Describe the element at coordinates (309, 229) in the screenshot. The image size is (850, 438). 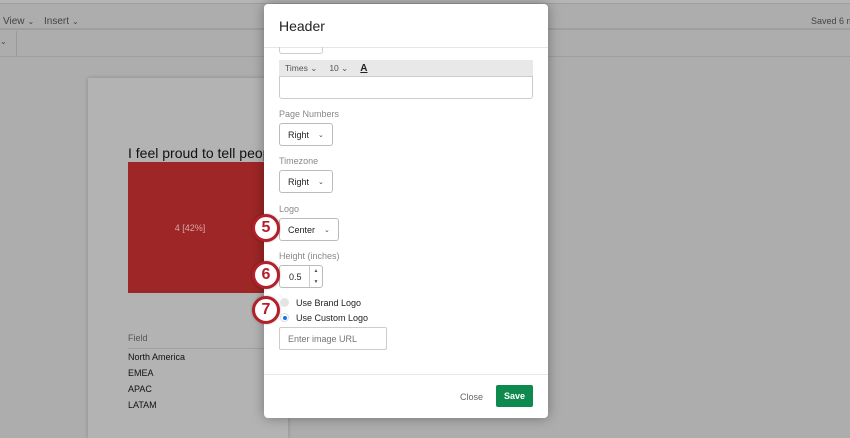
I see `logo-select: Center ⌄` at that location.